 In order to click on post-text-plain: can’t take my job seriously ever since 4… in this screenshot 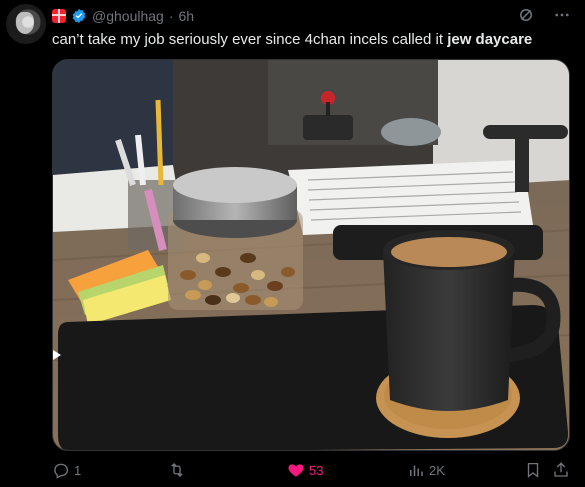, I will do `click(250, 39)`.